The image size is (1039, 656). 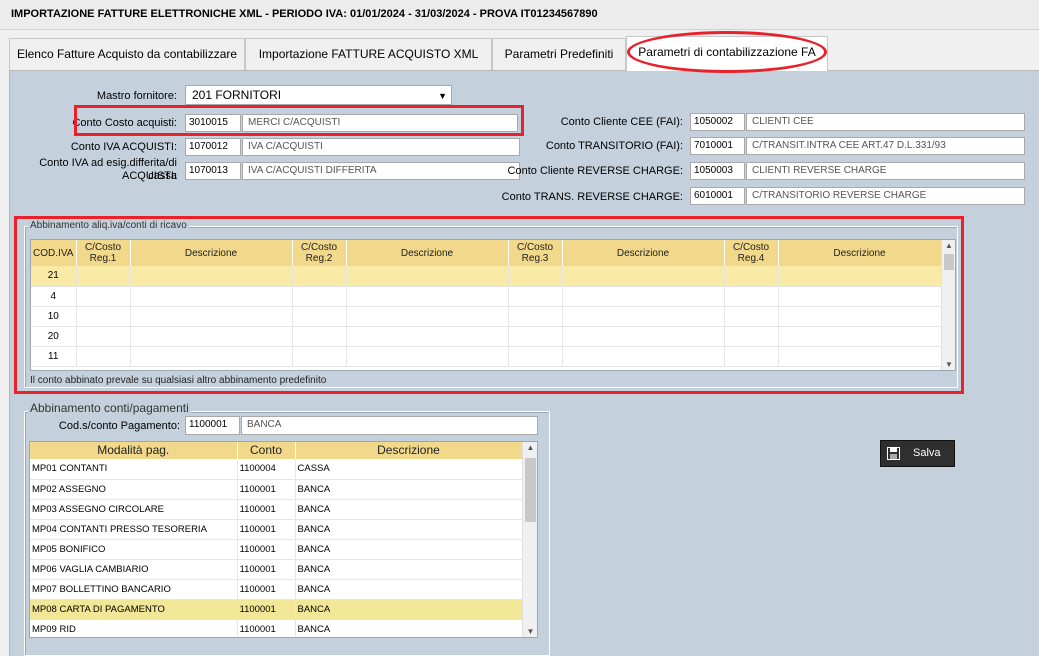 I want to click on mastro-label: Mastro fornitore:, so click(x=136, y=96).